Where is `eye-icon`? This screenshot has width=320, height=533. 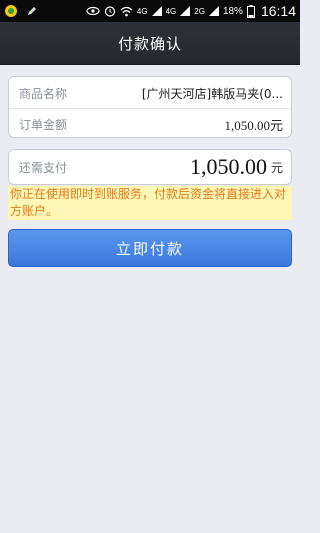 eye-icon is located at coordinates (93, 11).